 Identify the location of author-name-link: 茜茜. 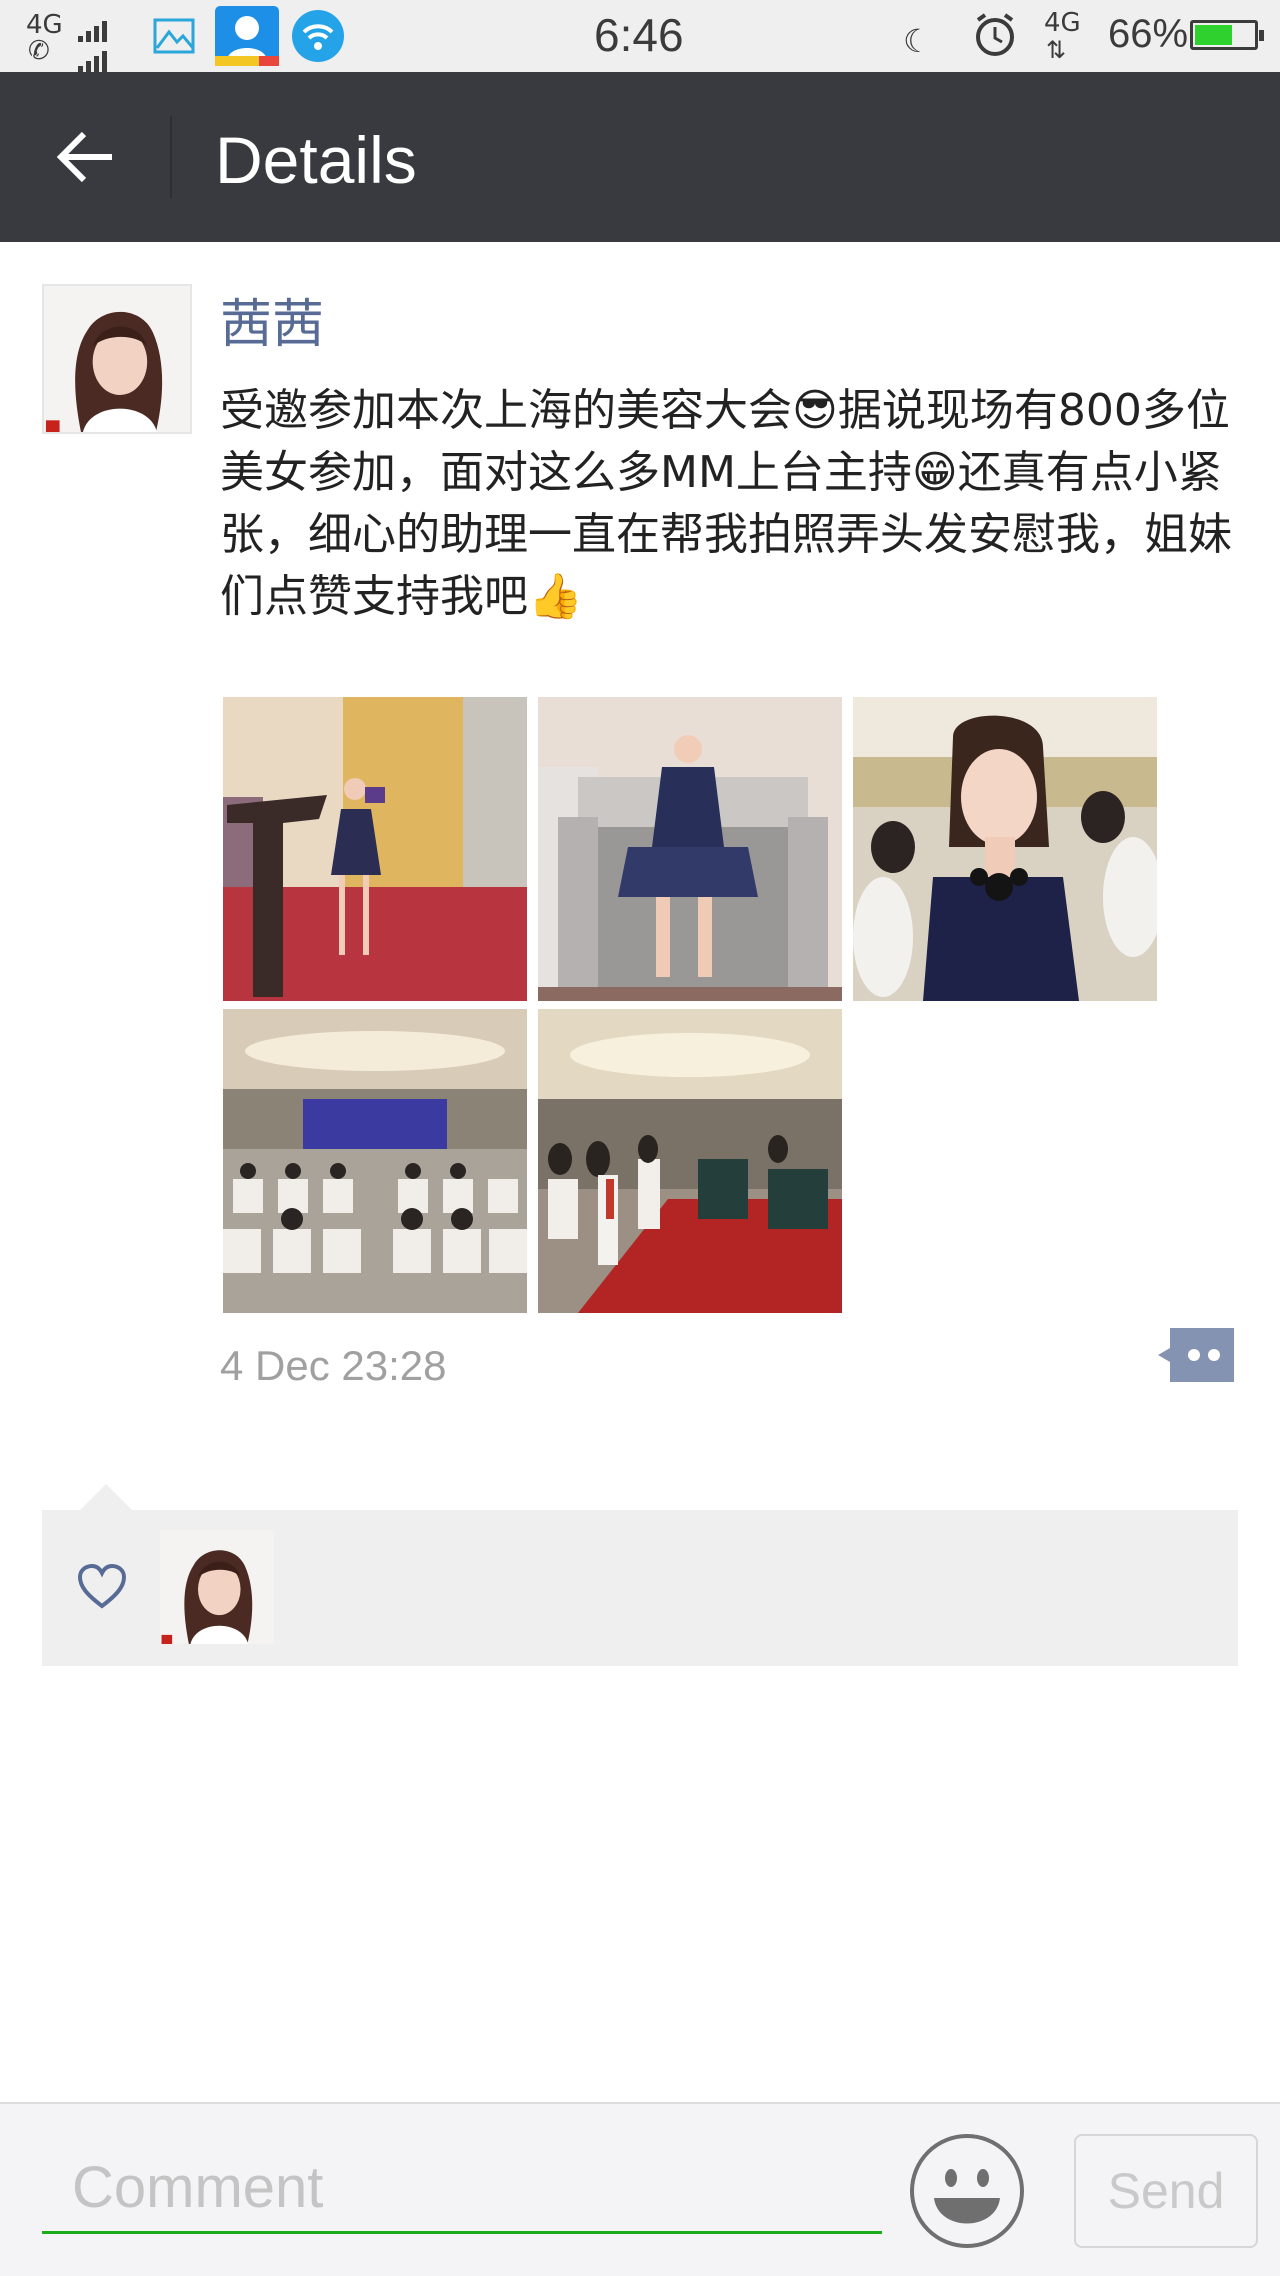
(272, 319).